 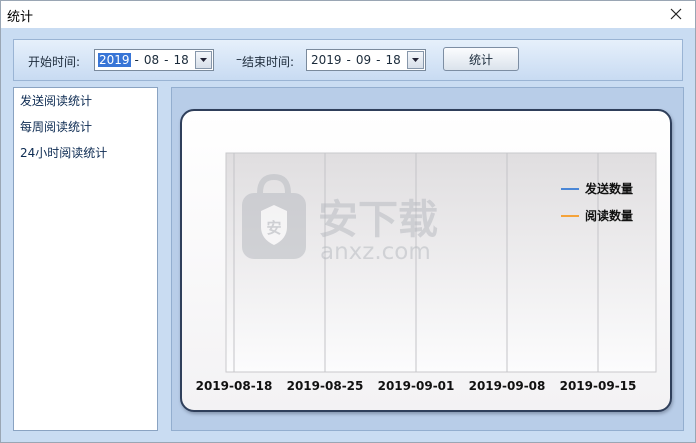 I want to click on close-button, so click(x=676, y=14).